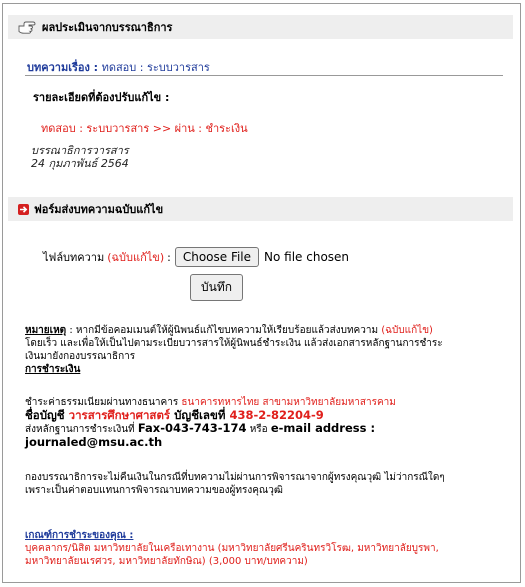 The image size is (525, 587). Describe the element at coordinates (107, 27) in the screenshot. I see `evaluation-header-title: ผลประเมินจากบรรณาธิการ` at that location.